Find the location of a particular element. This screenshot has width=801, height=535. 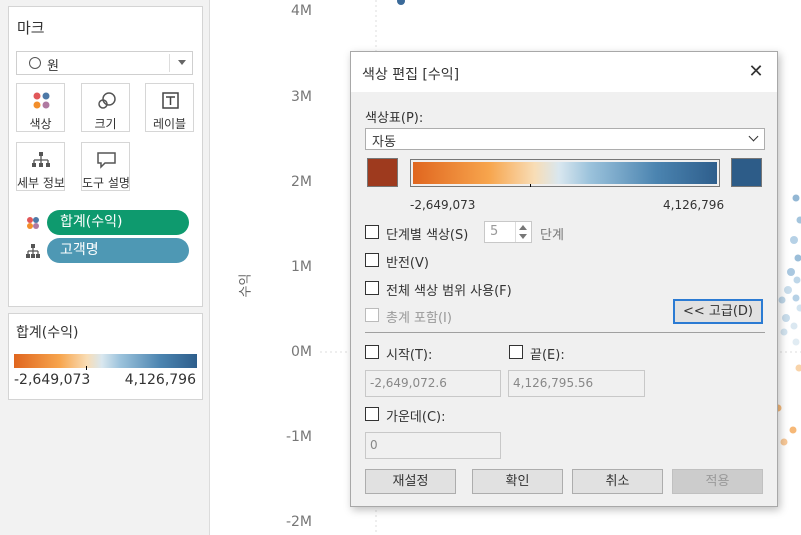

size-icon is located at coordinates (107, 100).